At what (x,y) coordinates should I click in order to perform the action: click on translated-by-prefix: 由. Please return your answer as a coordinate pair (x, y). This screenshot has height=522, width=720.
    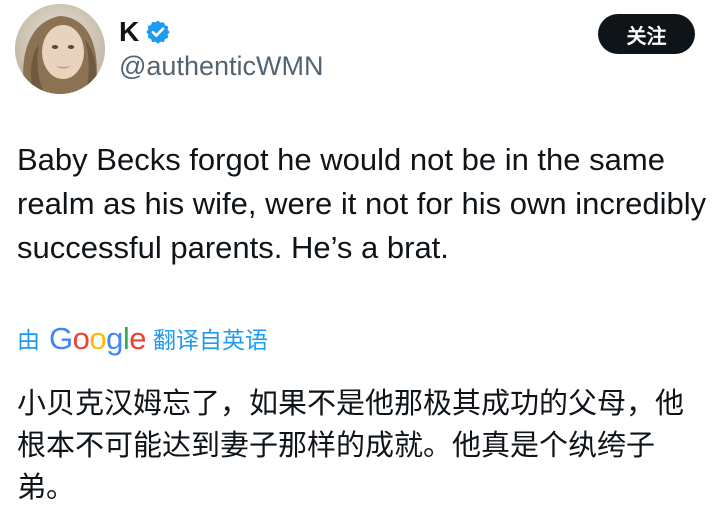
    Looking at the image, I should click on (28, 341).